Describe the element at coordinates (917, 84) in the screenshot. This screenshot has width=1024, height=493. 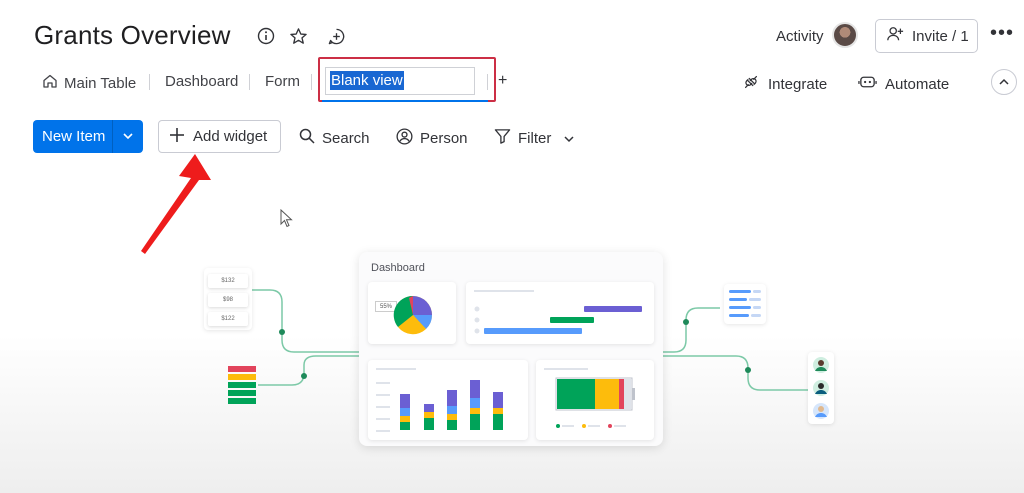
I see `automate-label: Automate` at that location.